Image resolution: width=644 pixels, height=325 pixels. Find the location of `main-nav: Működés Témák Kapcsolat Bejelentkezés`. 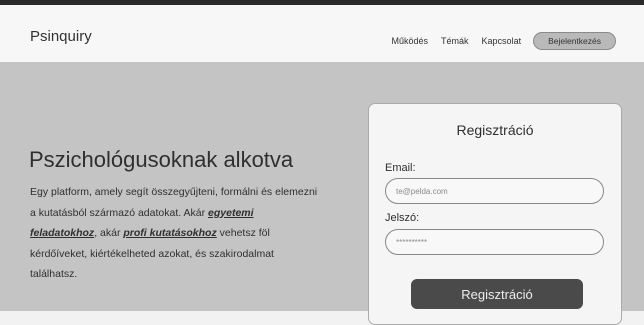

main-nav: Működés Témák Kapcsolat Bejelentkezés is located at coordinates (497, 41).